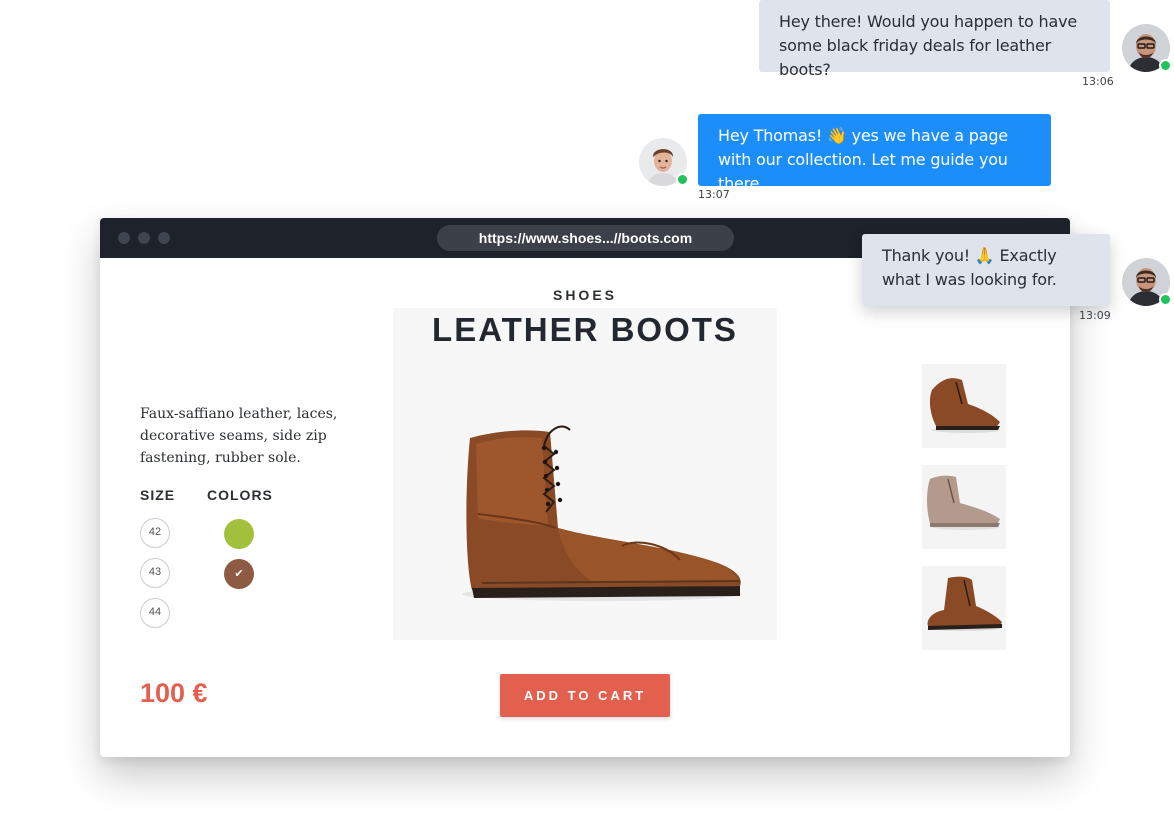 The height and width of the screenshot is (817, 1174). I want to click on check-icon: ✔, so click(239, 574).